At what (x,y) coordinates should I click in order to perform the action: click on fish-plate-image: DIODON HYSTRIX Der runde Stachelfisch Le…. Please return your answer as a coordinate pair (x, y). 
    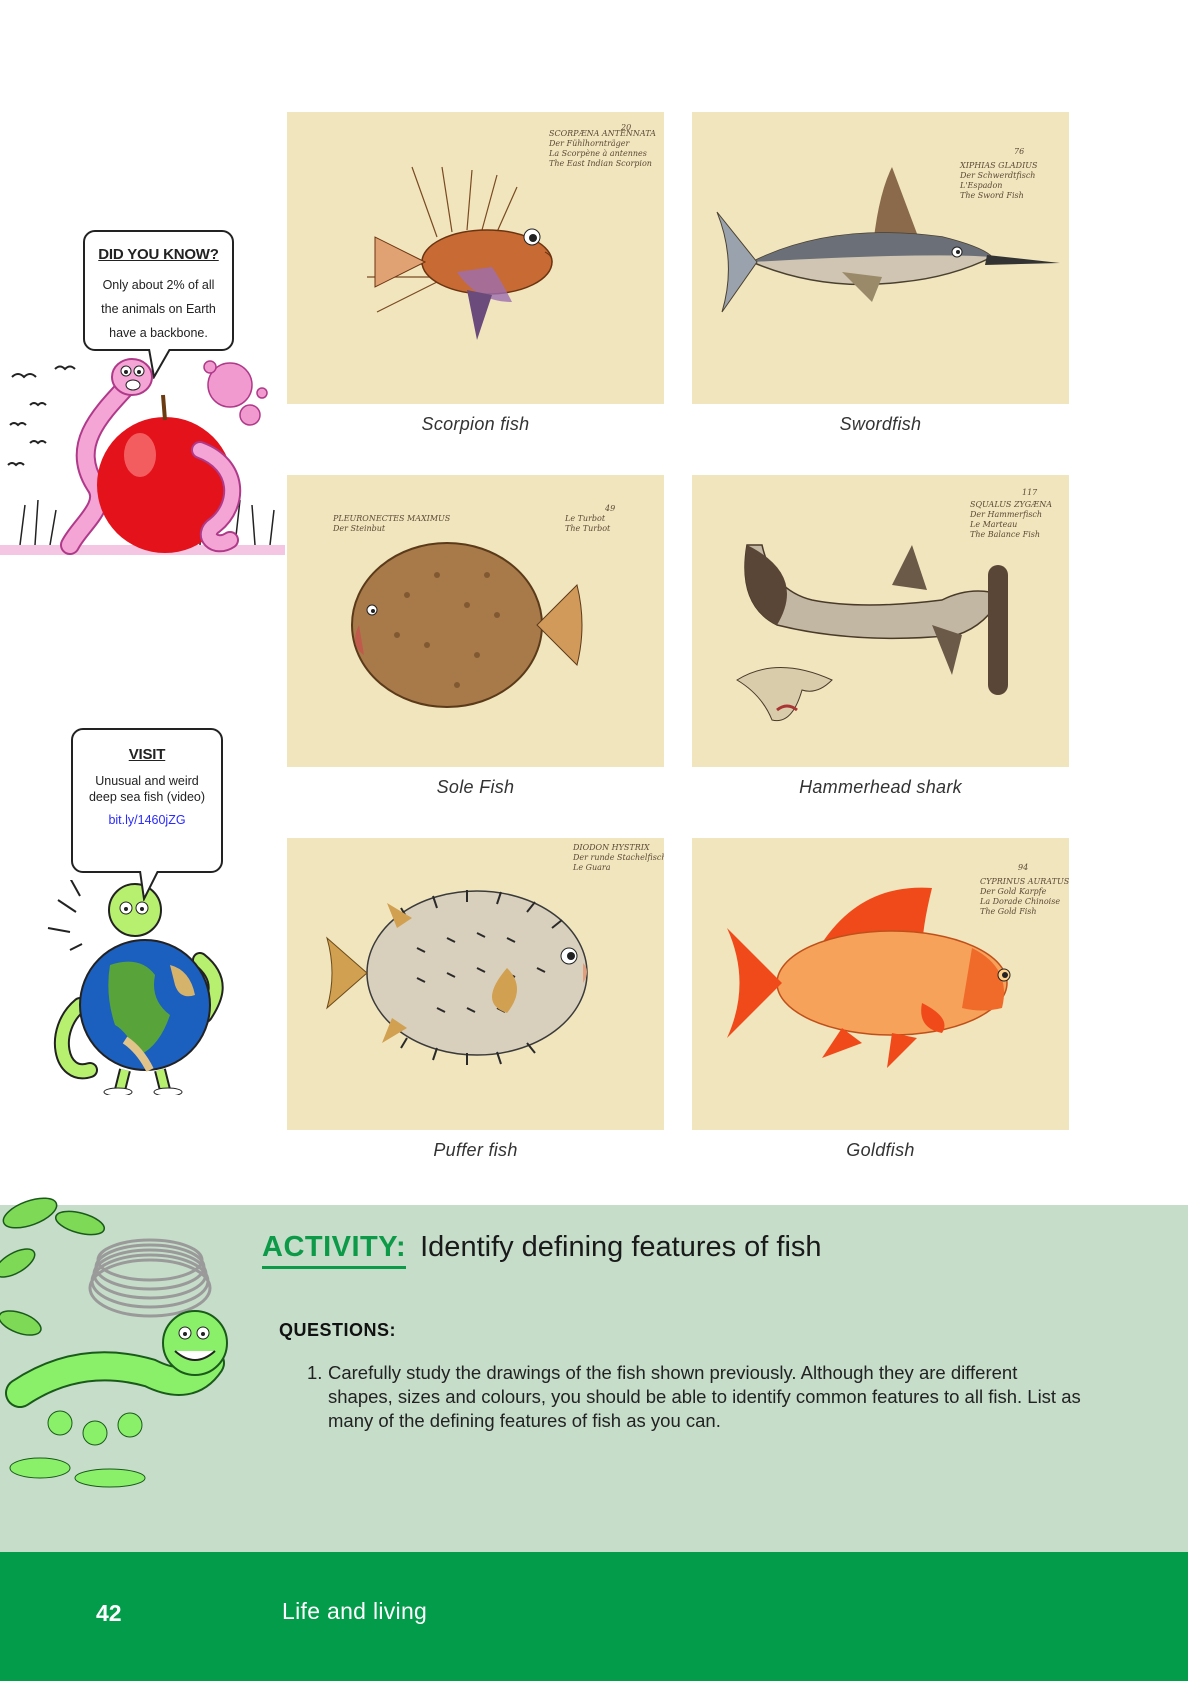
    Looking at the image, I should click on (475, 984).